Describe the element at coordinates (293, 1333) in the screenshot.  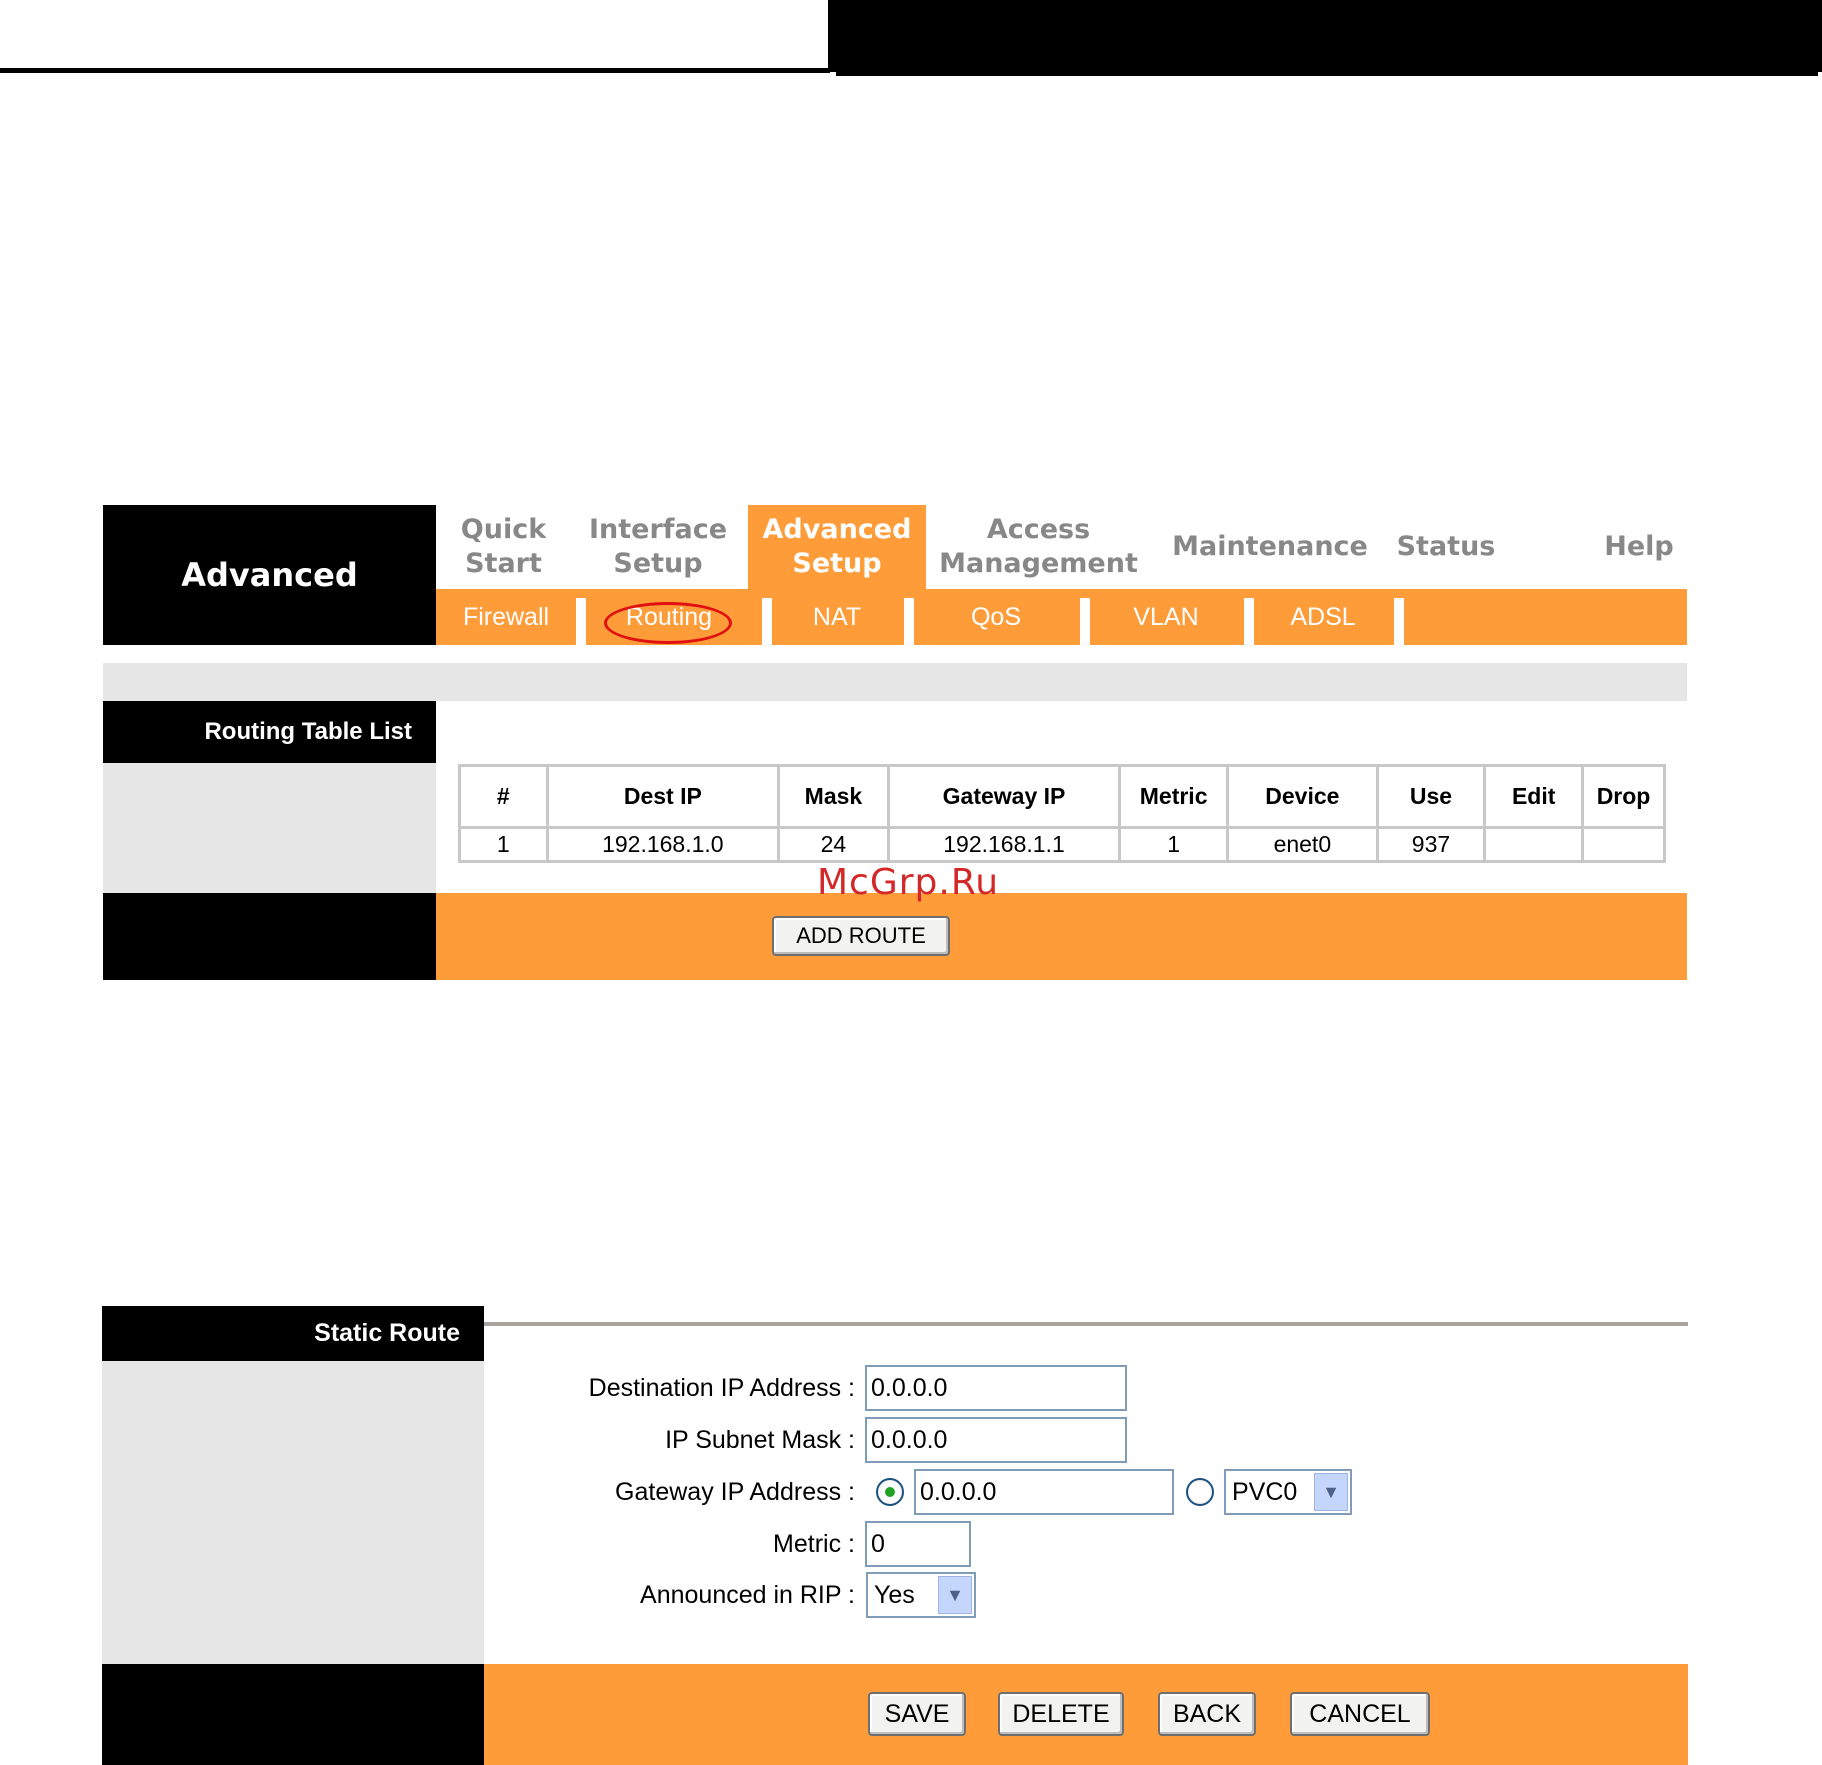
I see `static-route-title: Static Route` at that location.